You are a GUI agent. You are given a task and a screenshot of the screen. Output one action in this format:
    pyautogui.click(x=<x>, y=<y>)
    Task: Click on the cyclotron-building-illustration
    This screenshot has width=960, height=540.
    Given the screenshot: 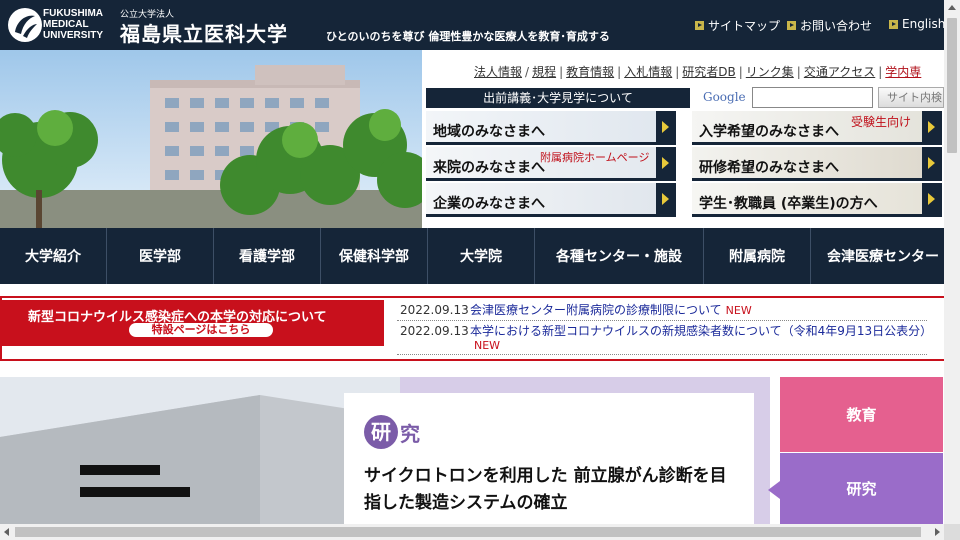 What is the action you would take?
    pyautogui.click(x=200, y=450)
    